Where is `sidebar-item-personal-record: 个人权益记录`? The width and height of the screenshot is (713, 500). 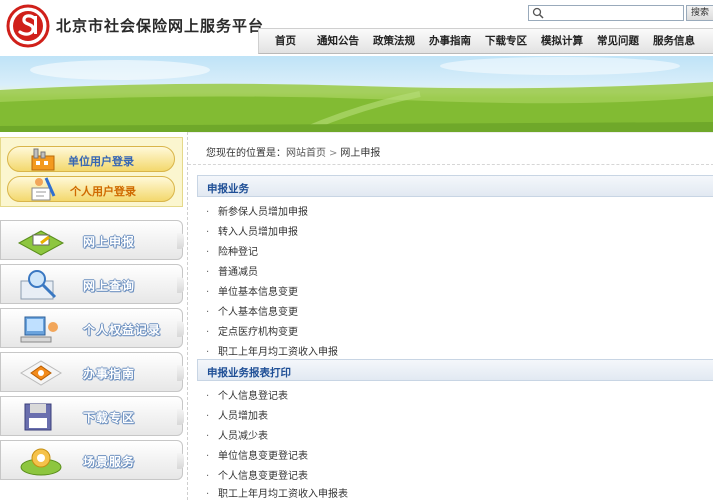
sidebar-item-personal-record: 个人权益记录 is located at coordinates (92, 328).